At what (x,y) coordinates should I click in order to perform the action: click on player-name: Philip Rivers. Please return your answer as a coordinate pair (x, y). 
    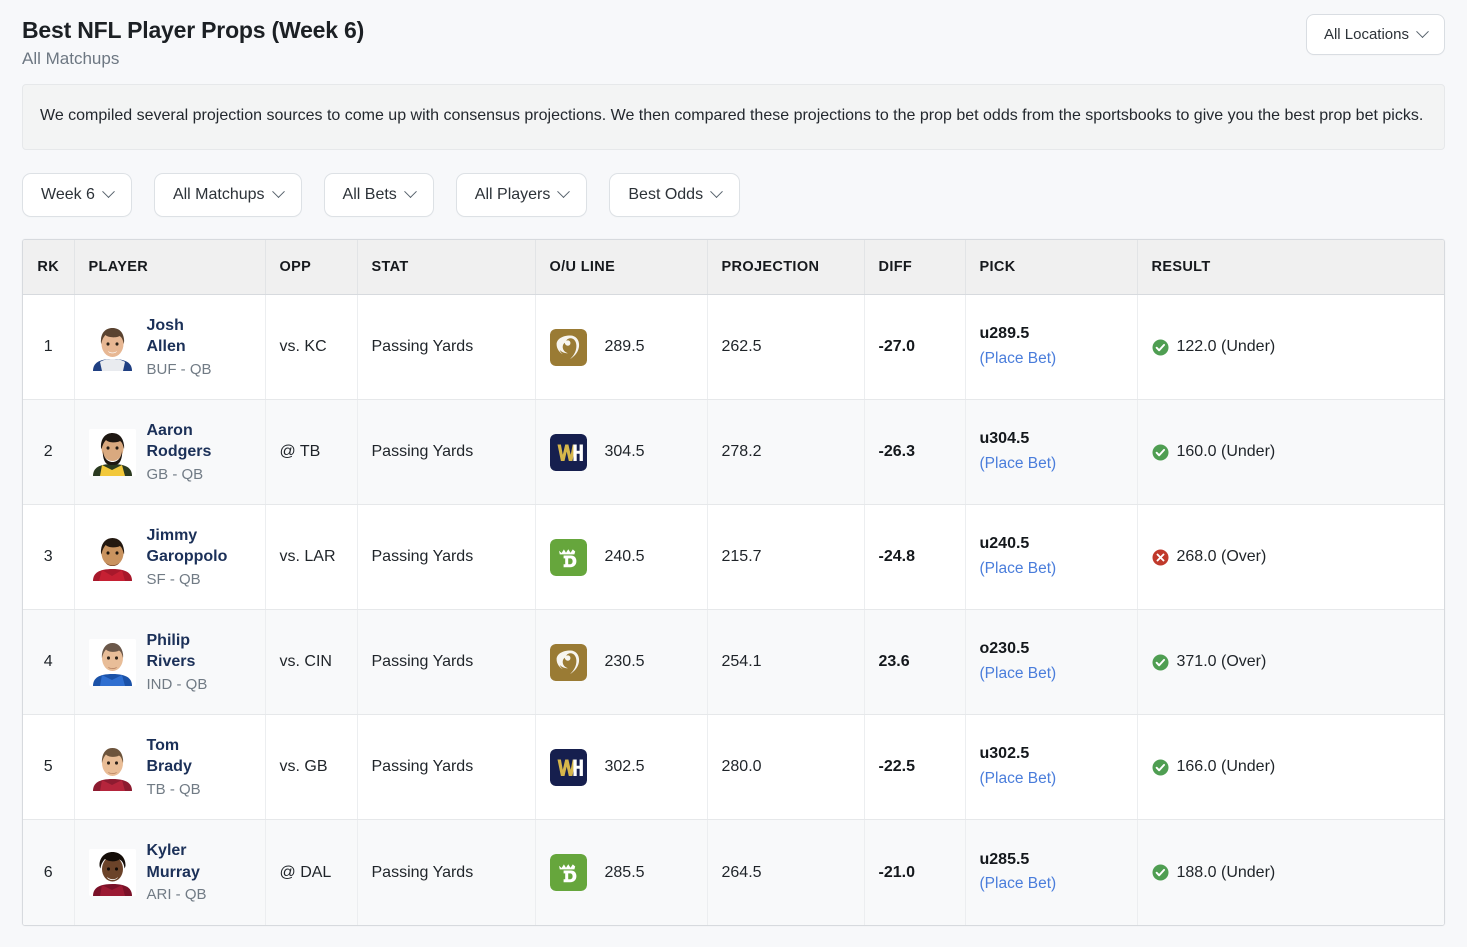
    Looking at the image, I should click on (189, 651).